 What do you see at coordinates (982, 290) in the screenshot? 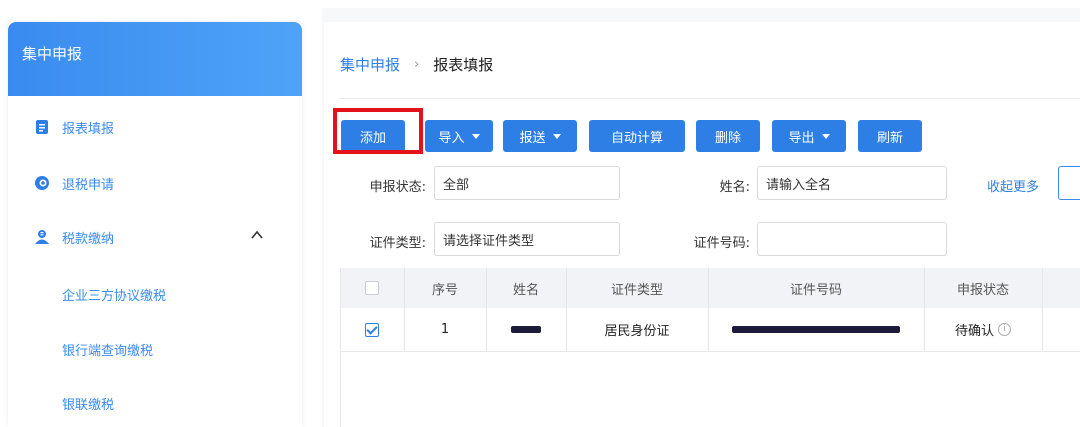
I see `column-header-status: 申报状态` at bounding box center [982, 290].